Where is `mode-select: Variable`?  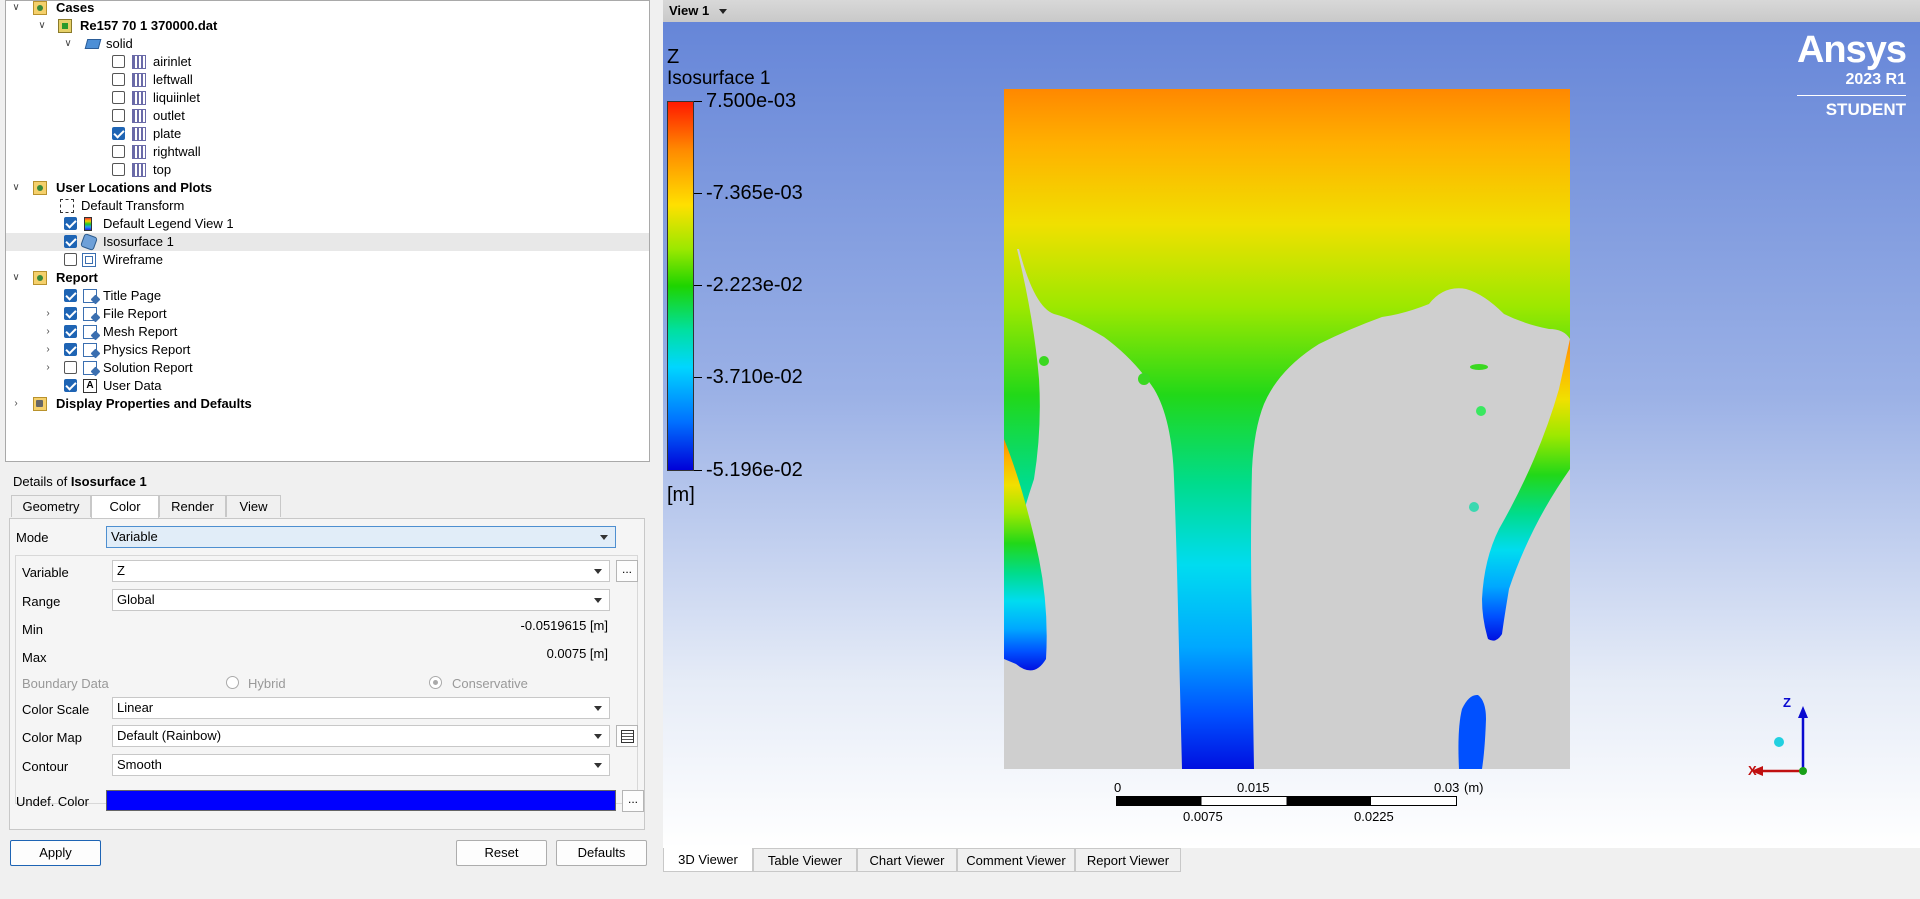 mode-select: Variable is located at coordinates (361, 537).